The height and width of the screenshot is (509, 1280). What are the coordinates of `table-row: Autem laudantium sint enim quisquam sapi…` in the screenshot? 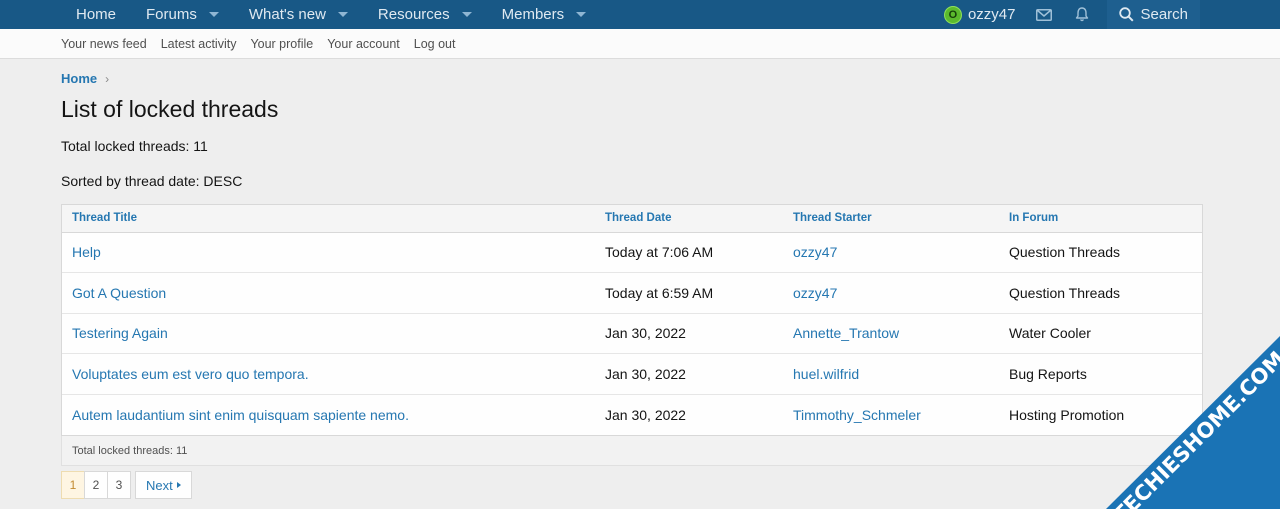 It's located at (632, 414).